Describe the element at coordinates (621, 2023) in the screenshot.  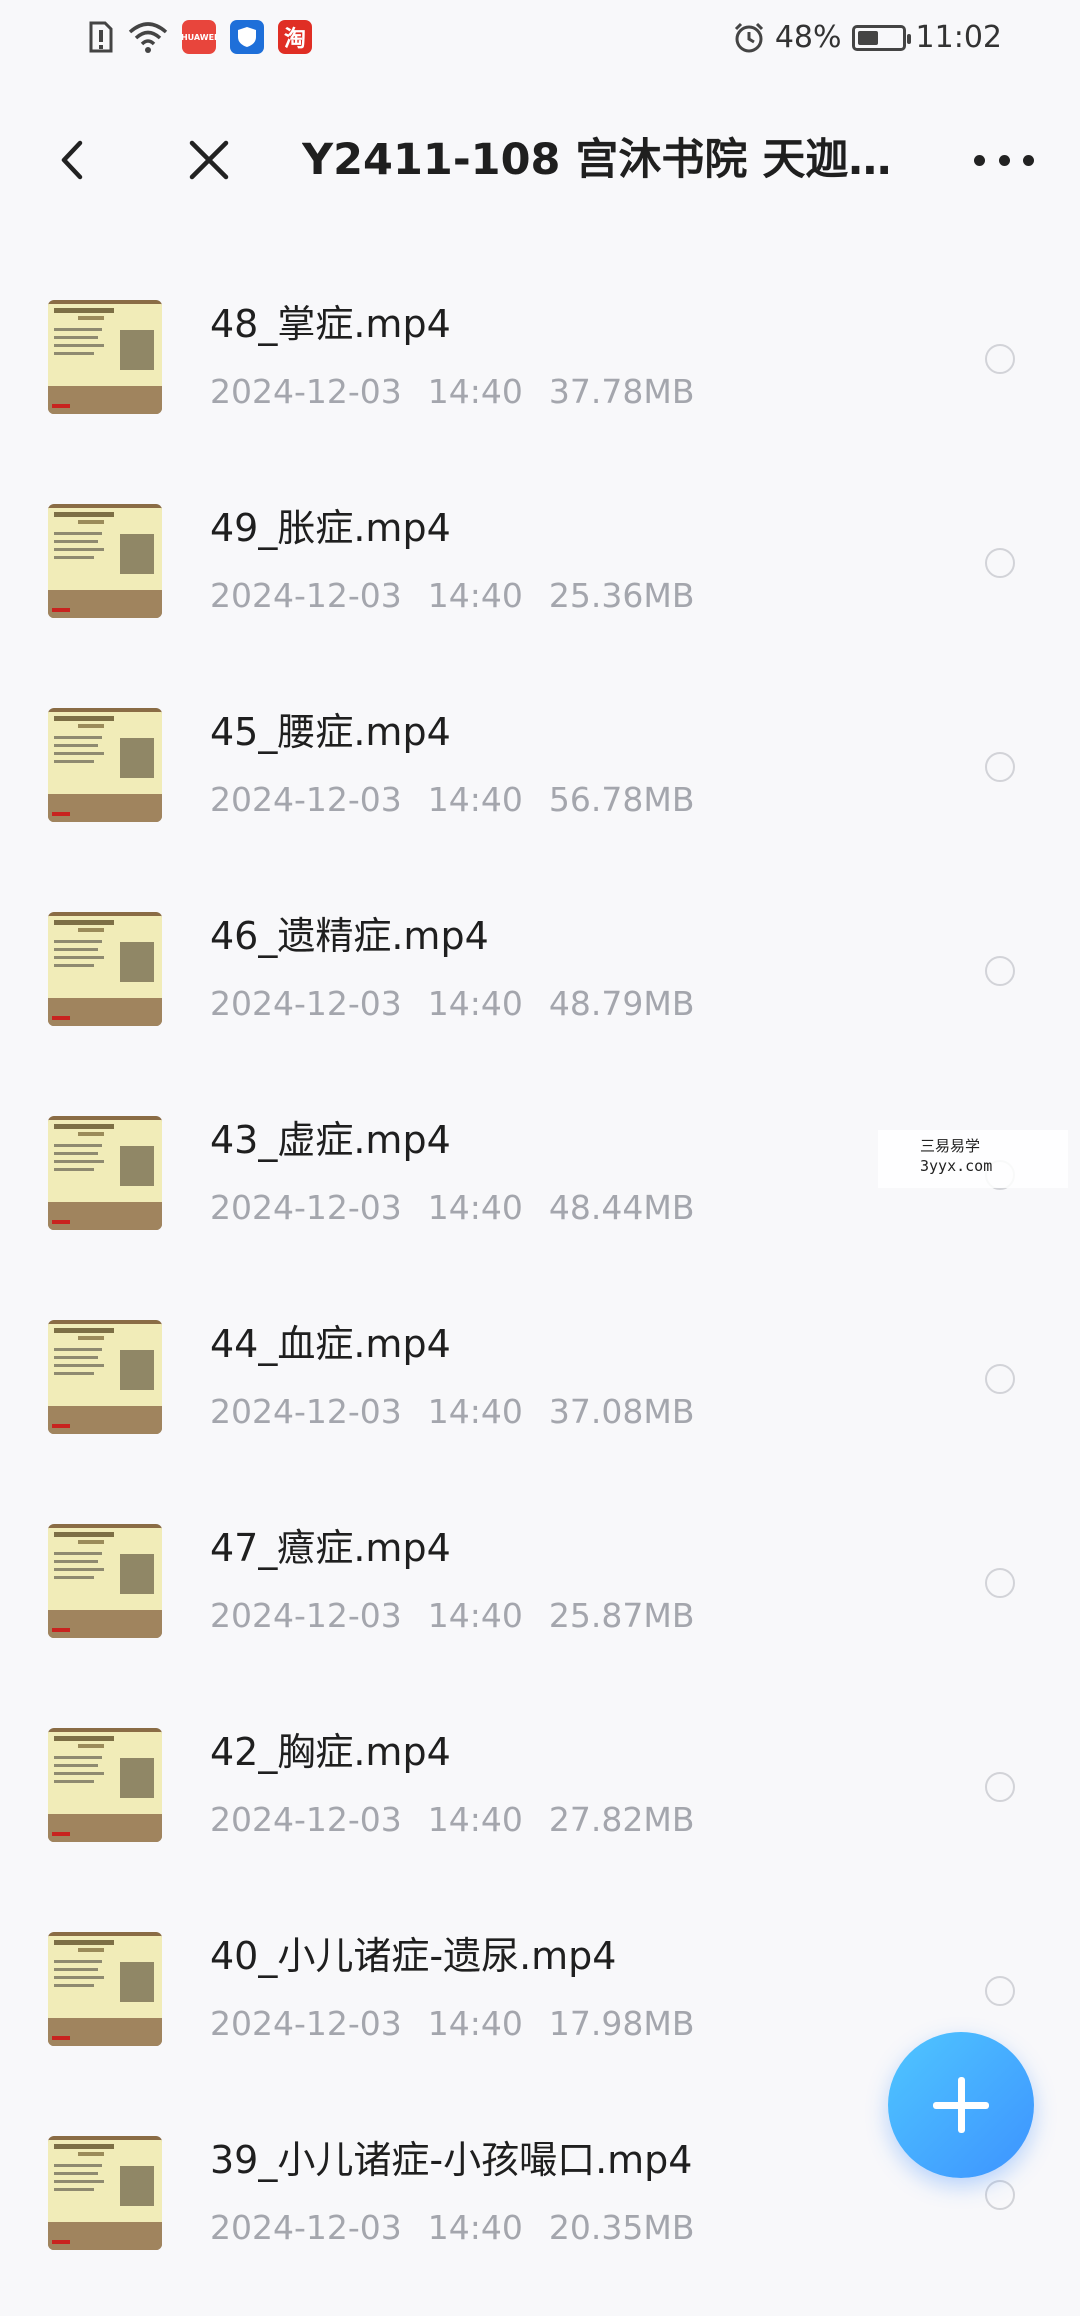
I see `file-size: 17.98MB` at that location.